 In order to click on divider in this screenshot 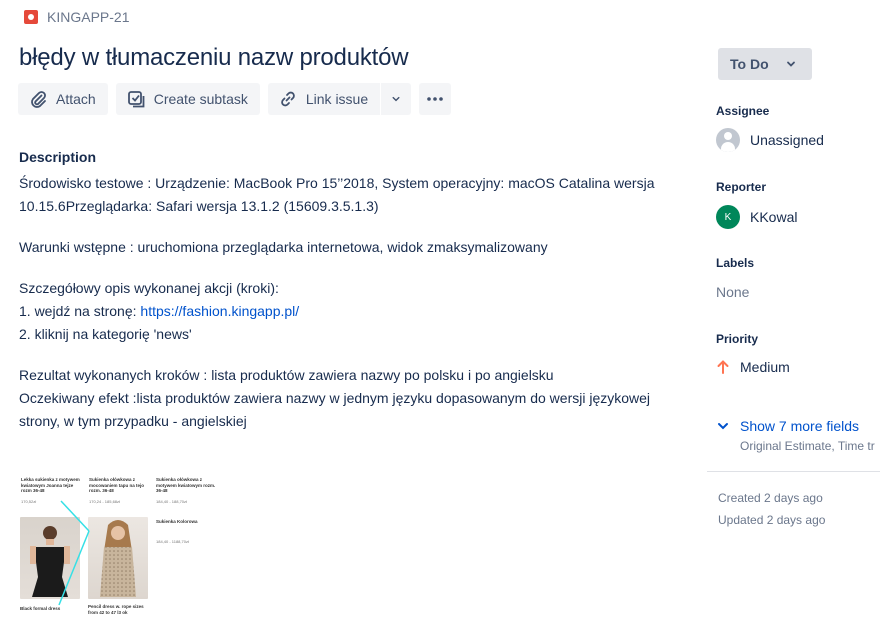, I will do `click(793, 471)`.